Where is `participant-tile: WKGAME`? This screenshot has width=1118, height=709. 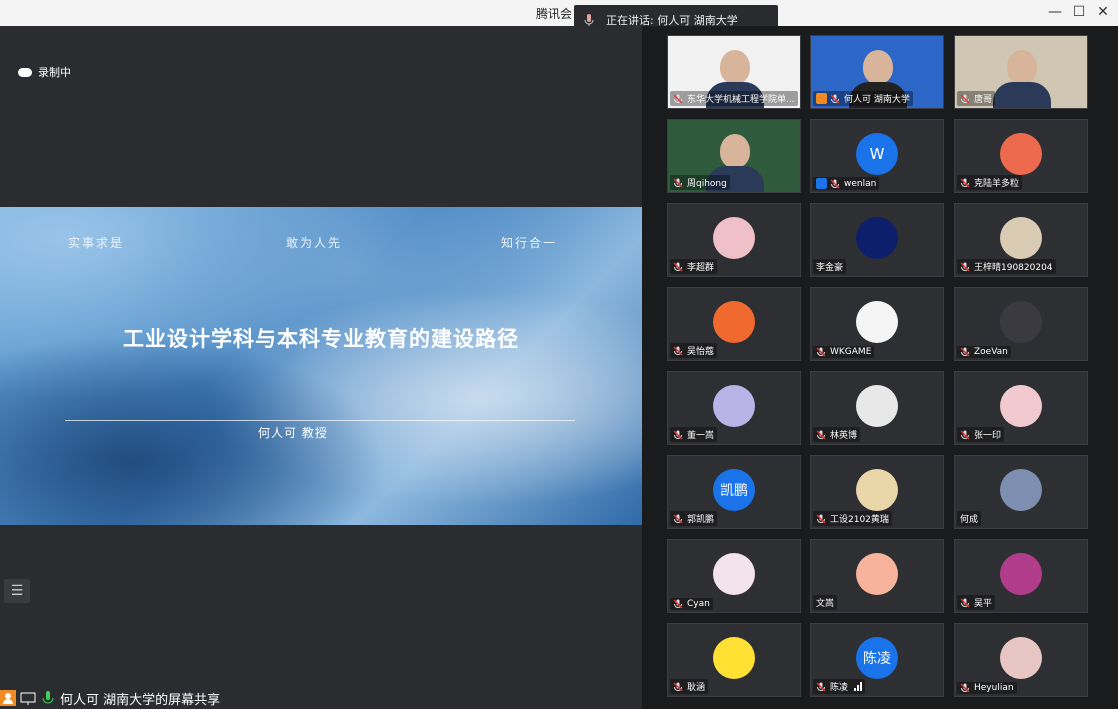 participant-tile: WKGAME is located at coordinates (877, 324).